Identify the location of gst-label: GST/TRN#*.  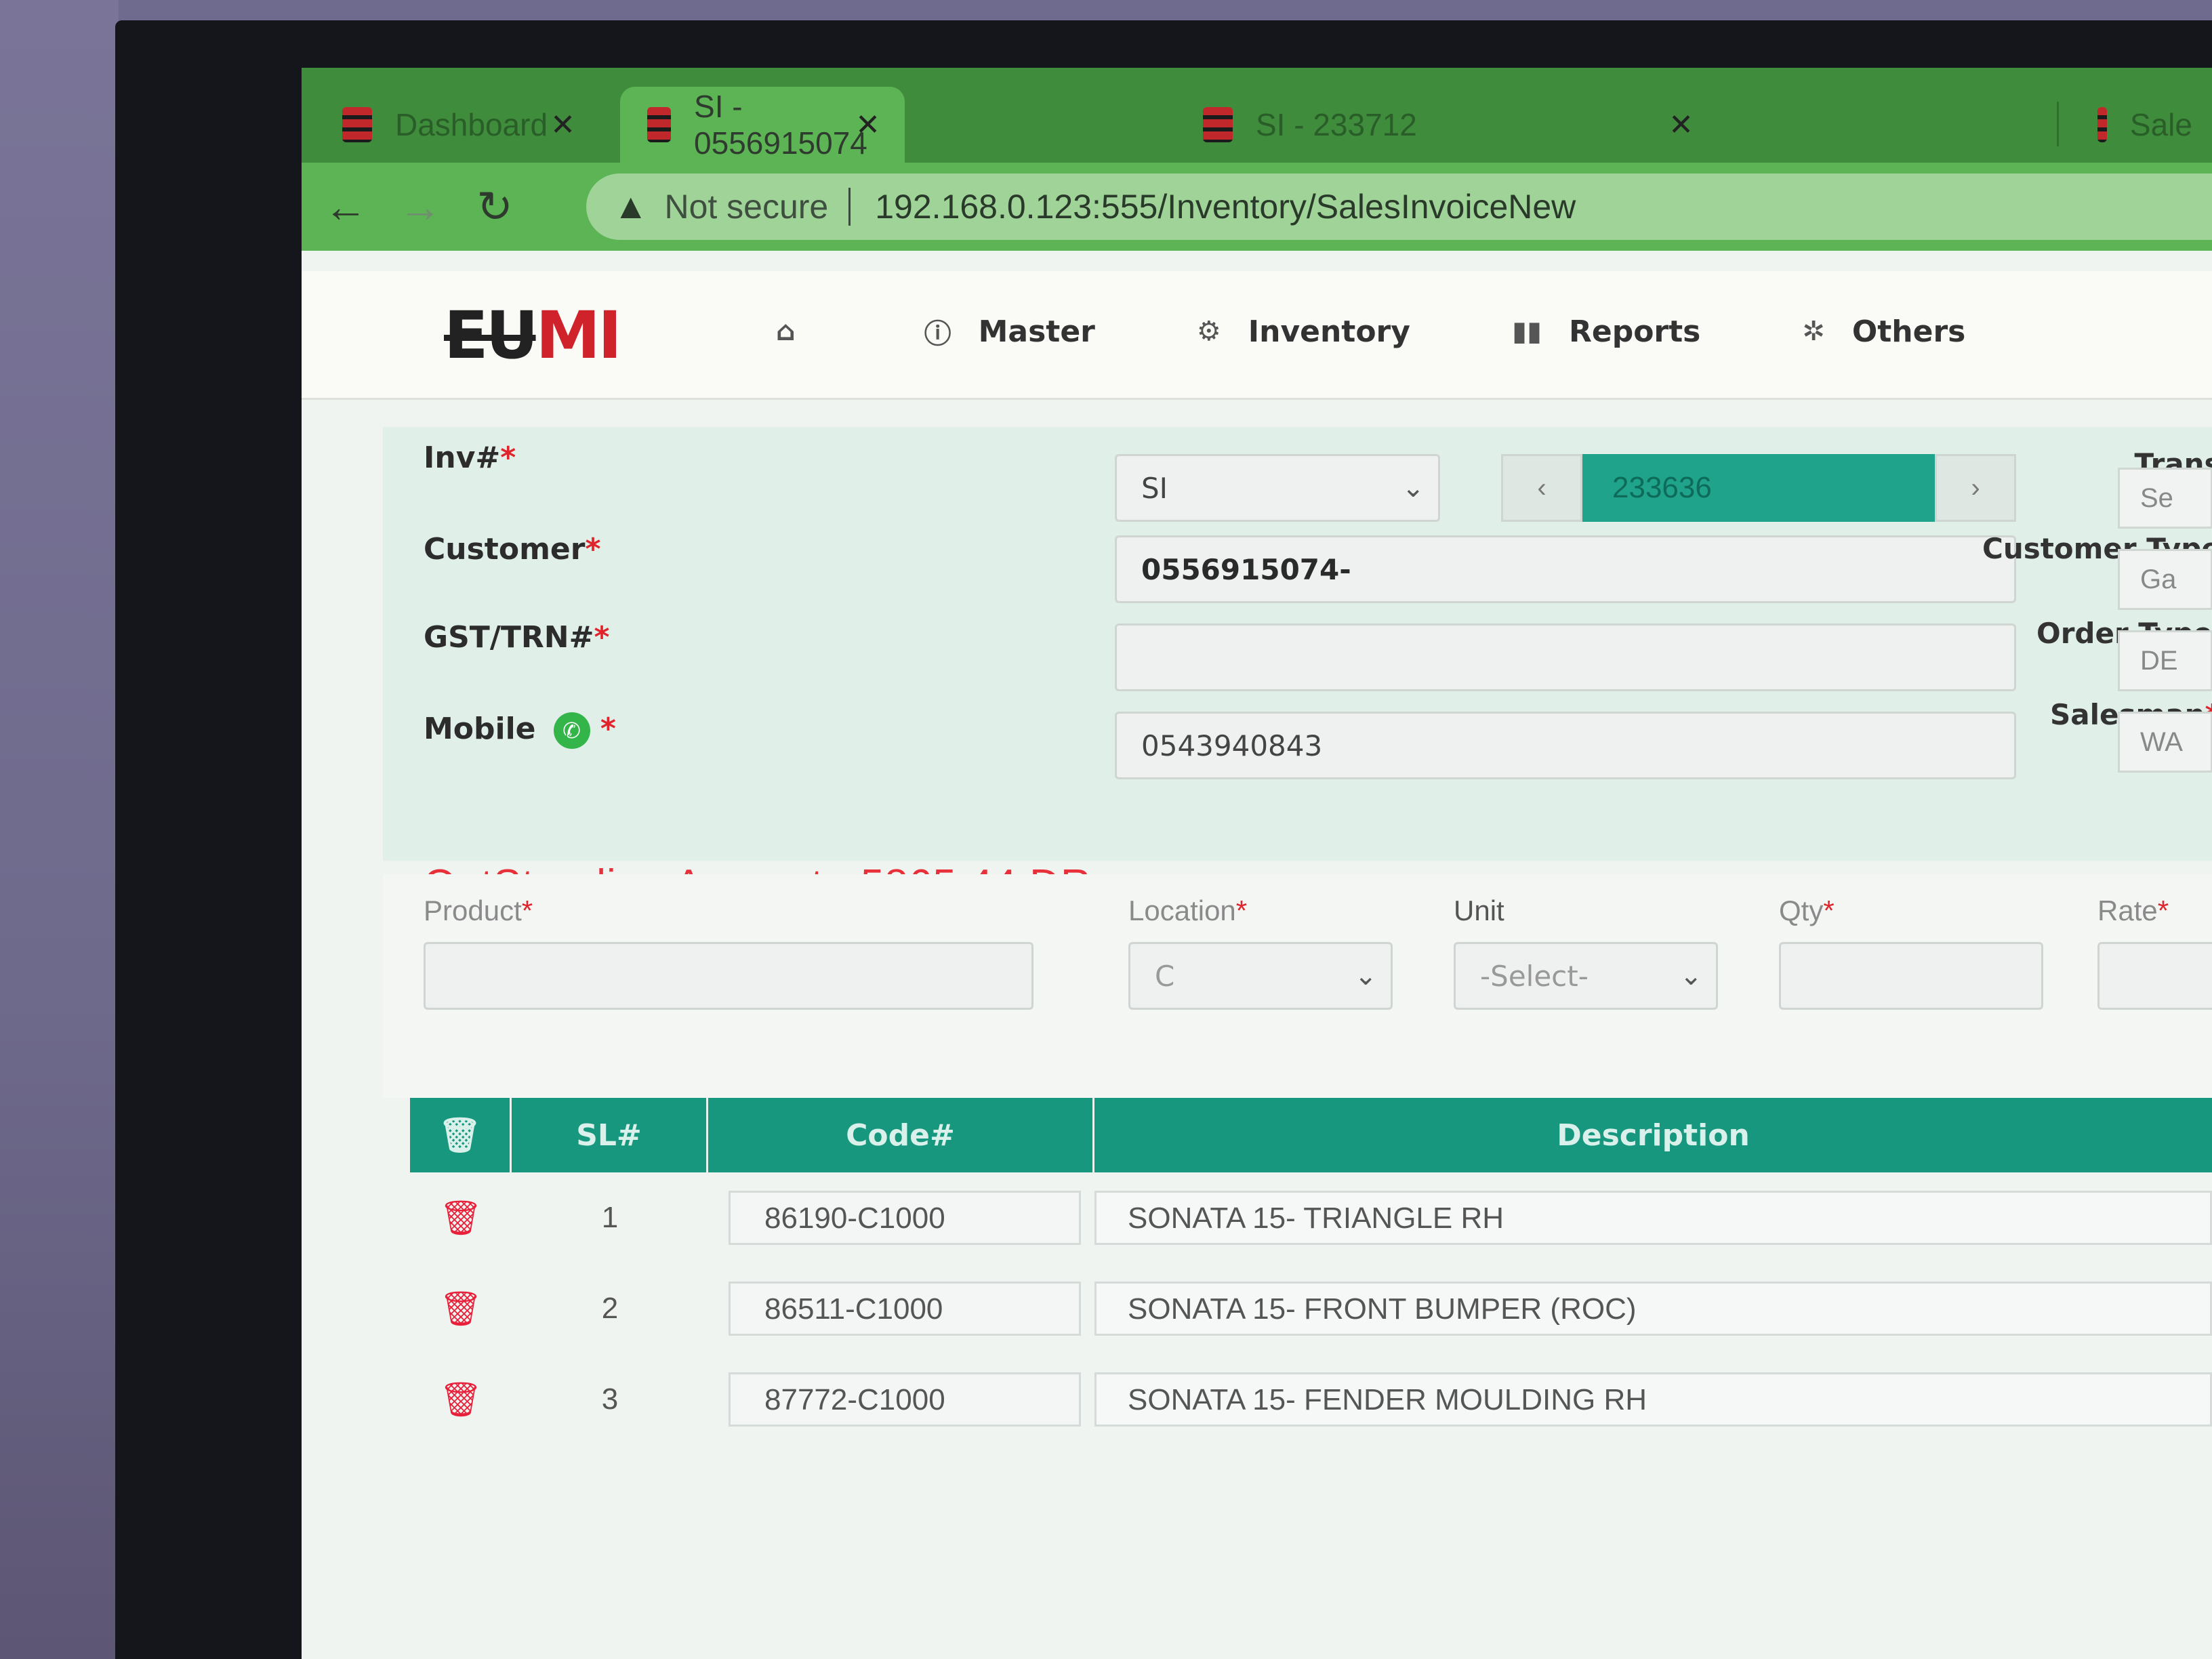
(517, 637).